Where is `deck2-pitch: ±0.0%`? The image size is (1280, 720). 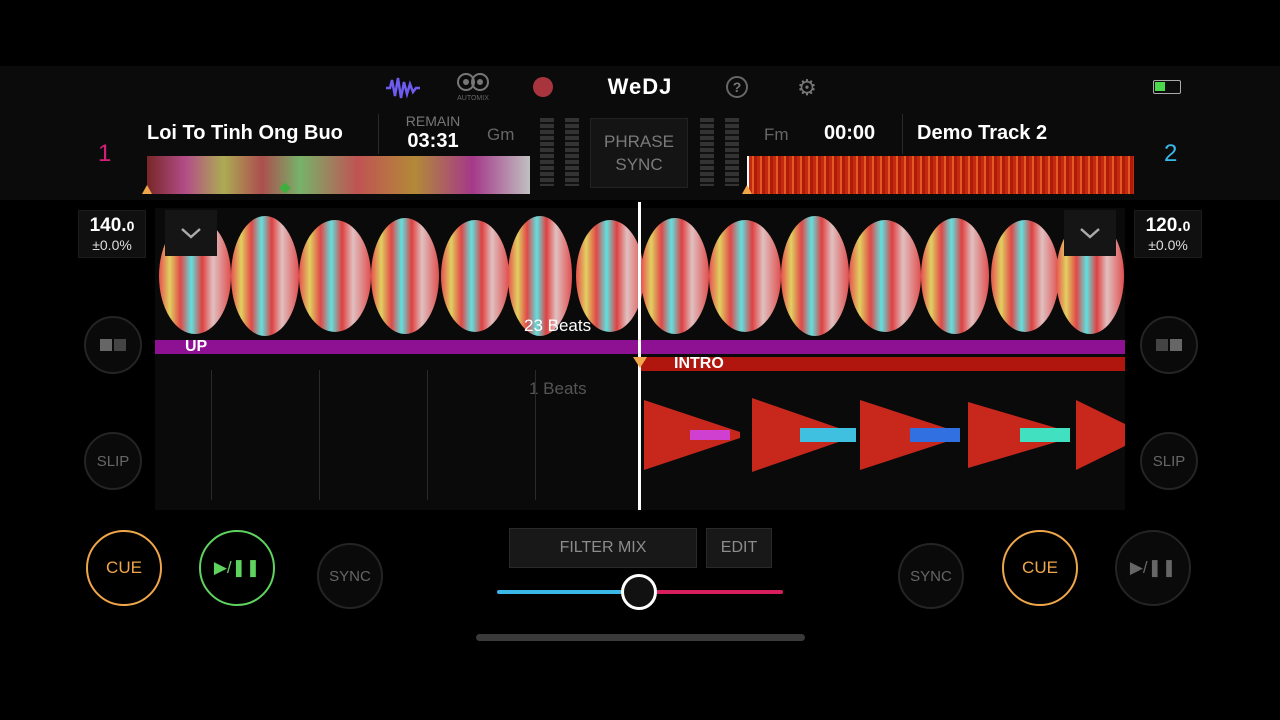
deck2-pitch: ±0.0% is located at coordinates (1168, 245).